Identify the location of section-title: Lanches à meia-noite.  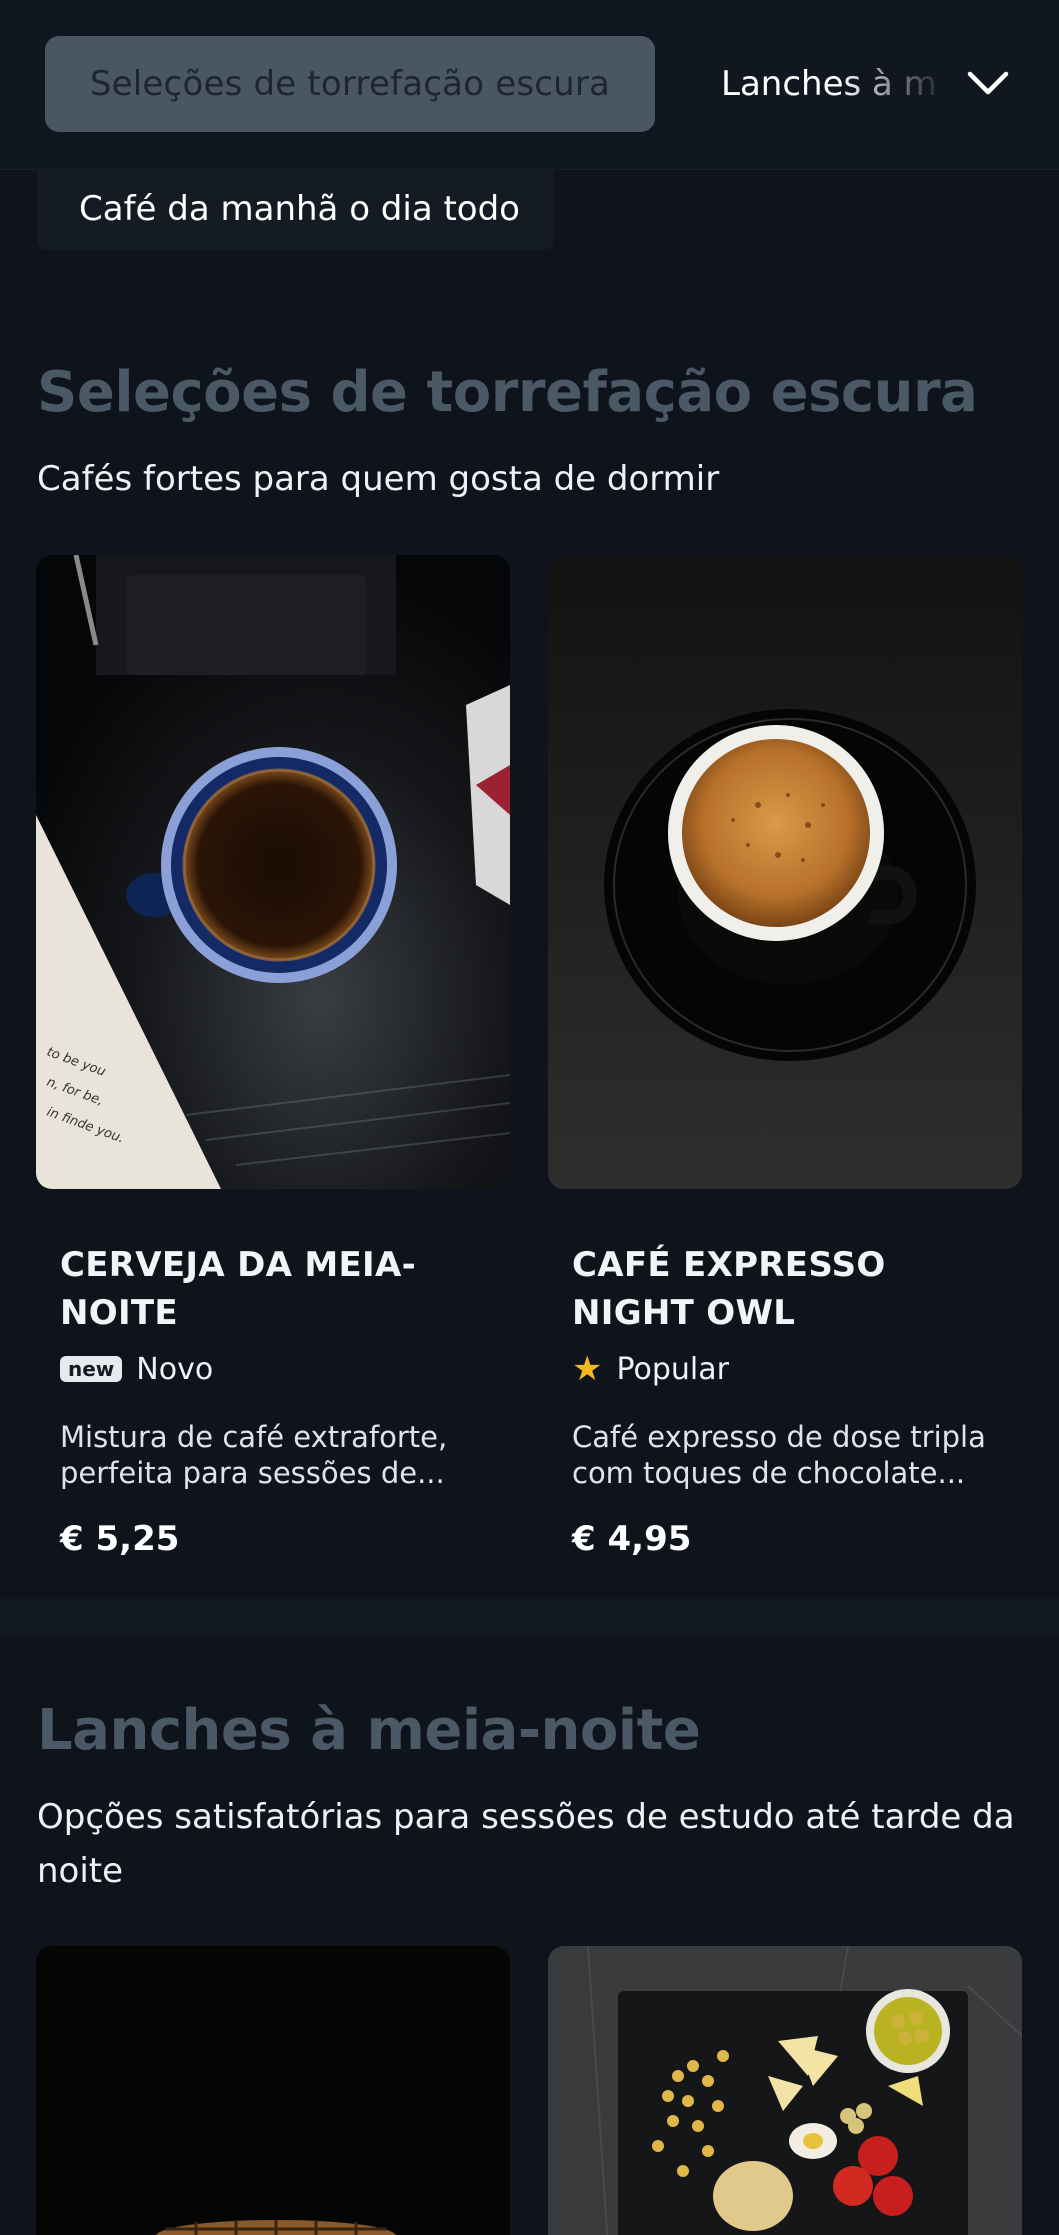
(369, 1730).